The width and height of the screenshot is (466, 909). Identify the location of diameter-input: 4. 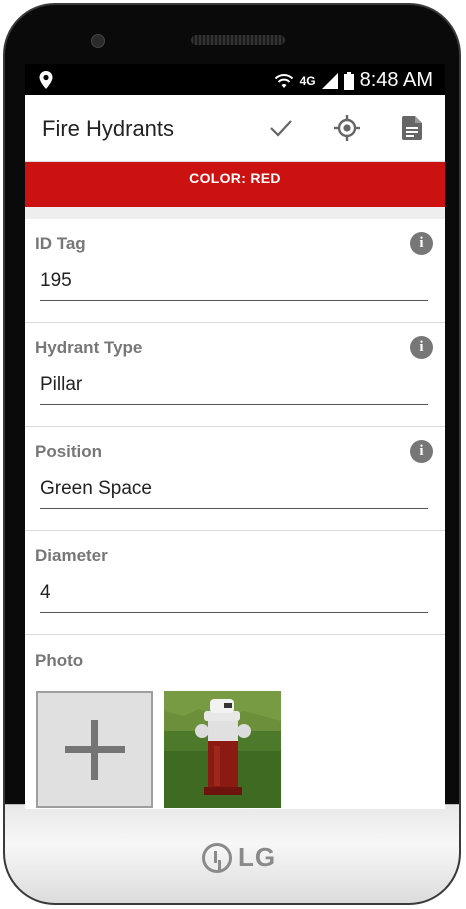
(45, 593).